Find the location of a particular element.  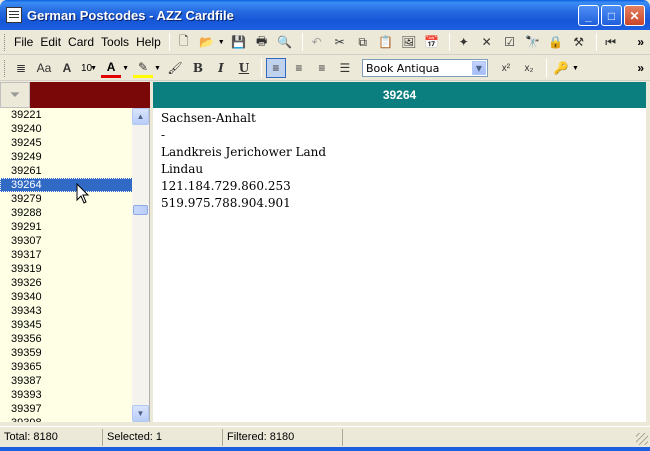

save-icon: 💾 is located at coordinates (239, 42).